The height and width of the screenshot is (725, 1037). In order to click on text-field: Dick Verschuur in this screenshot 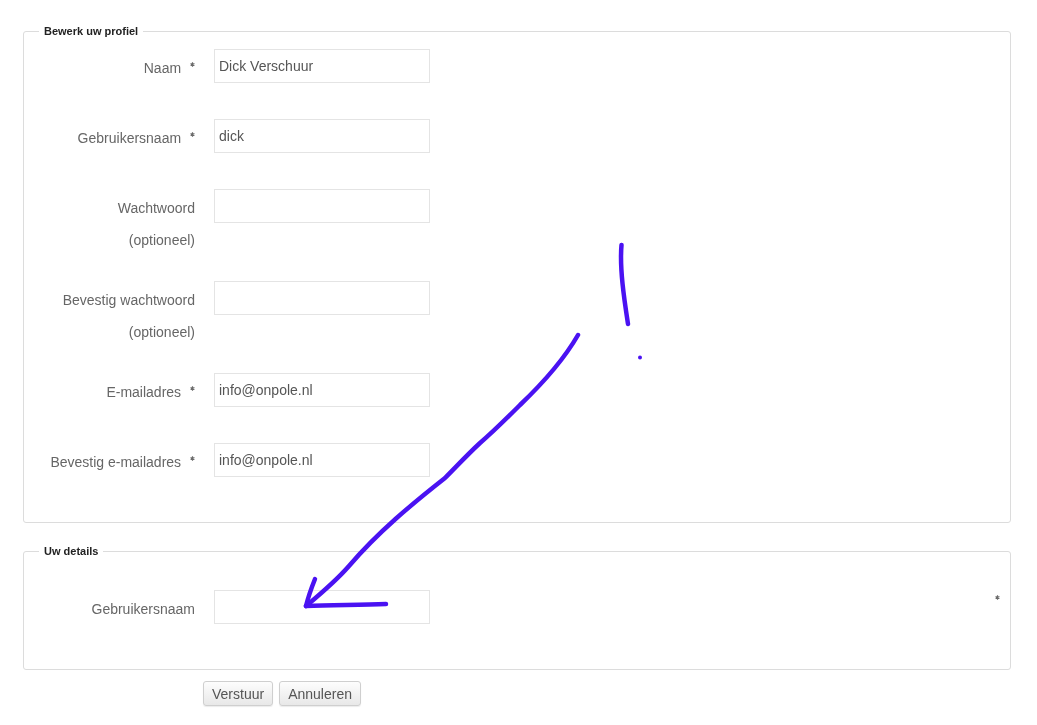, I will do `click(322, 66)`.